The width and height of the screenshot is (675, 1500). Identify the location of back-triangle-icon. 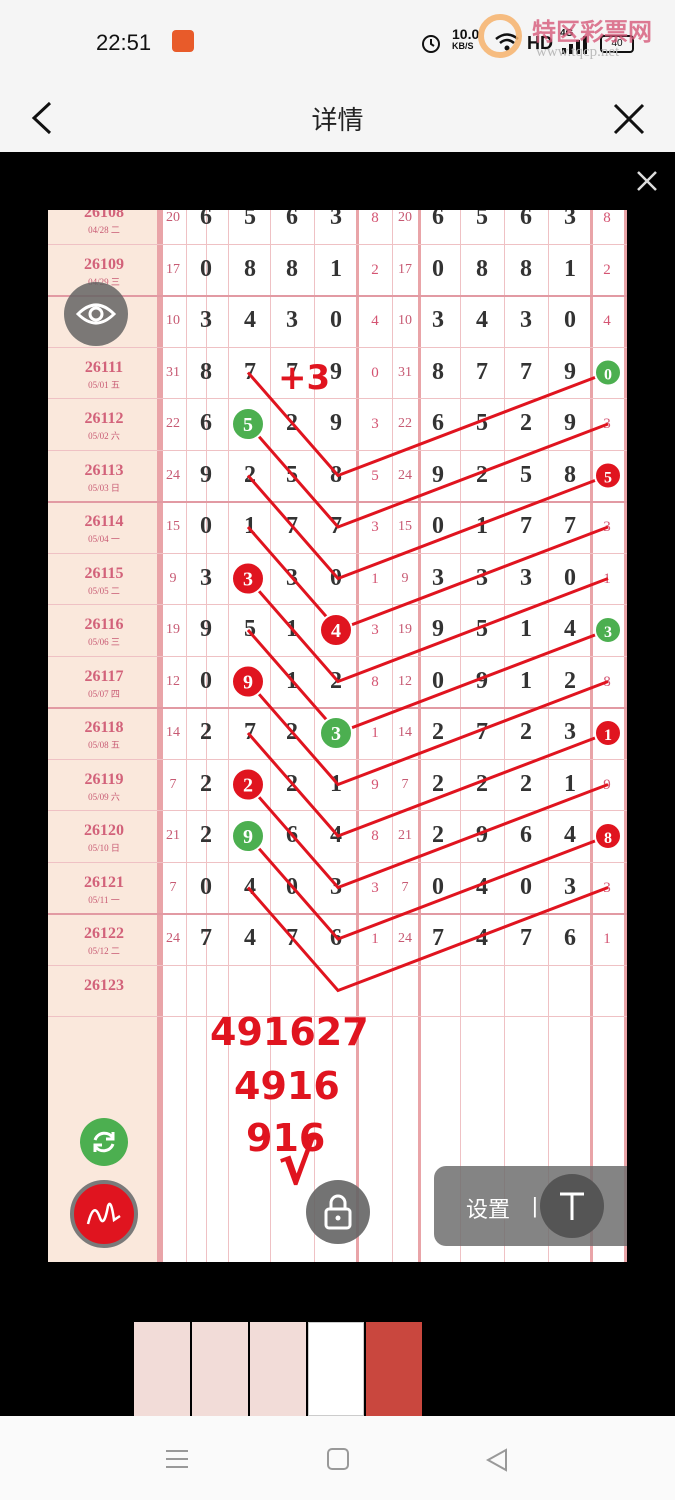
(497, 1460).